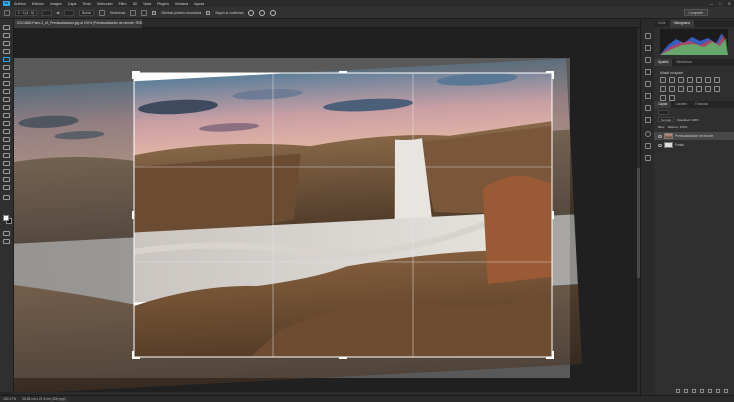 This screenshot has height=402, width=734. Describe the element at coordinates (699, 80) in the screenshot. I see `vibrance-icon` at that location.